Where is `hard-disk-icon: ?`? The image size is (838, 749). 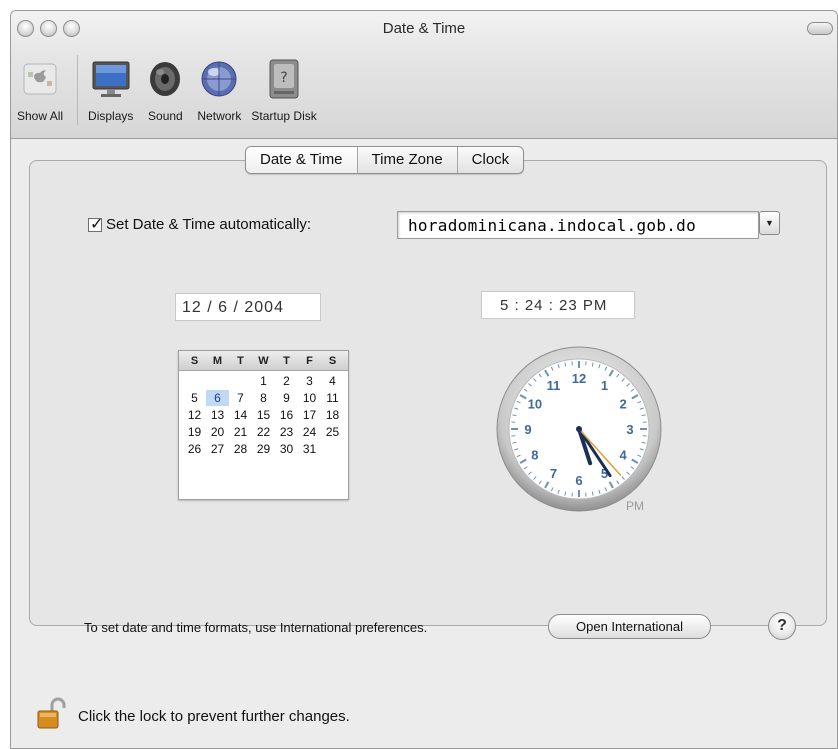 hard-disk-icon: ? is located at coordinates (284, 79).